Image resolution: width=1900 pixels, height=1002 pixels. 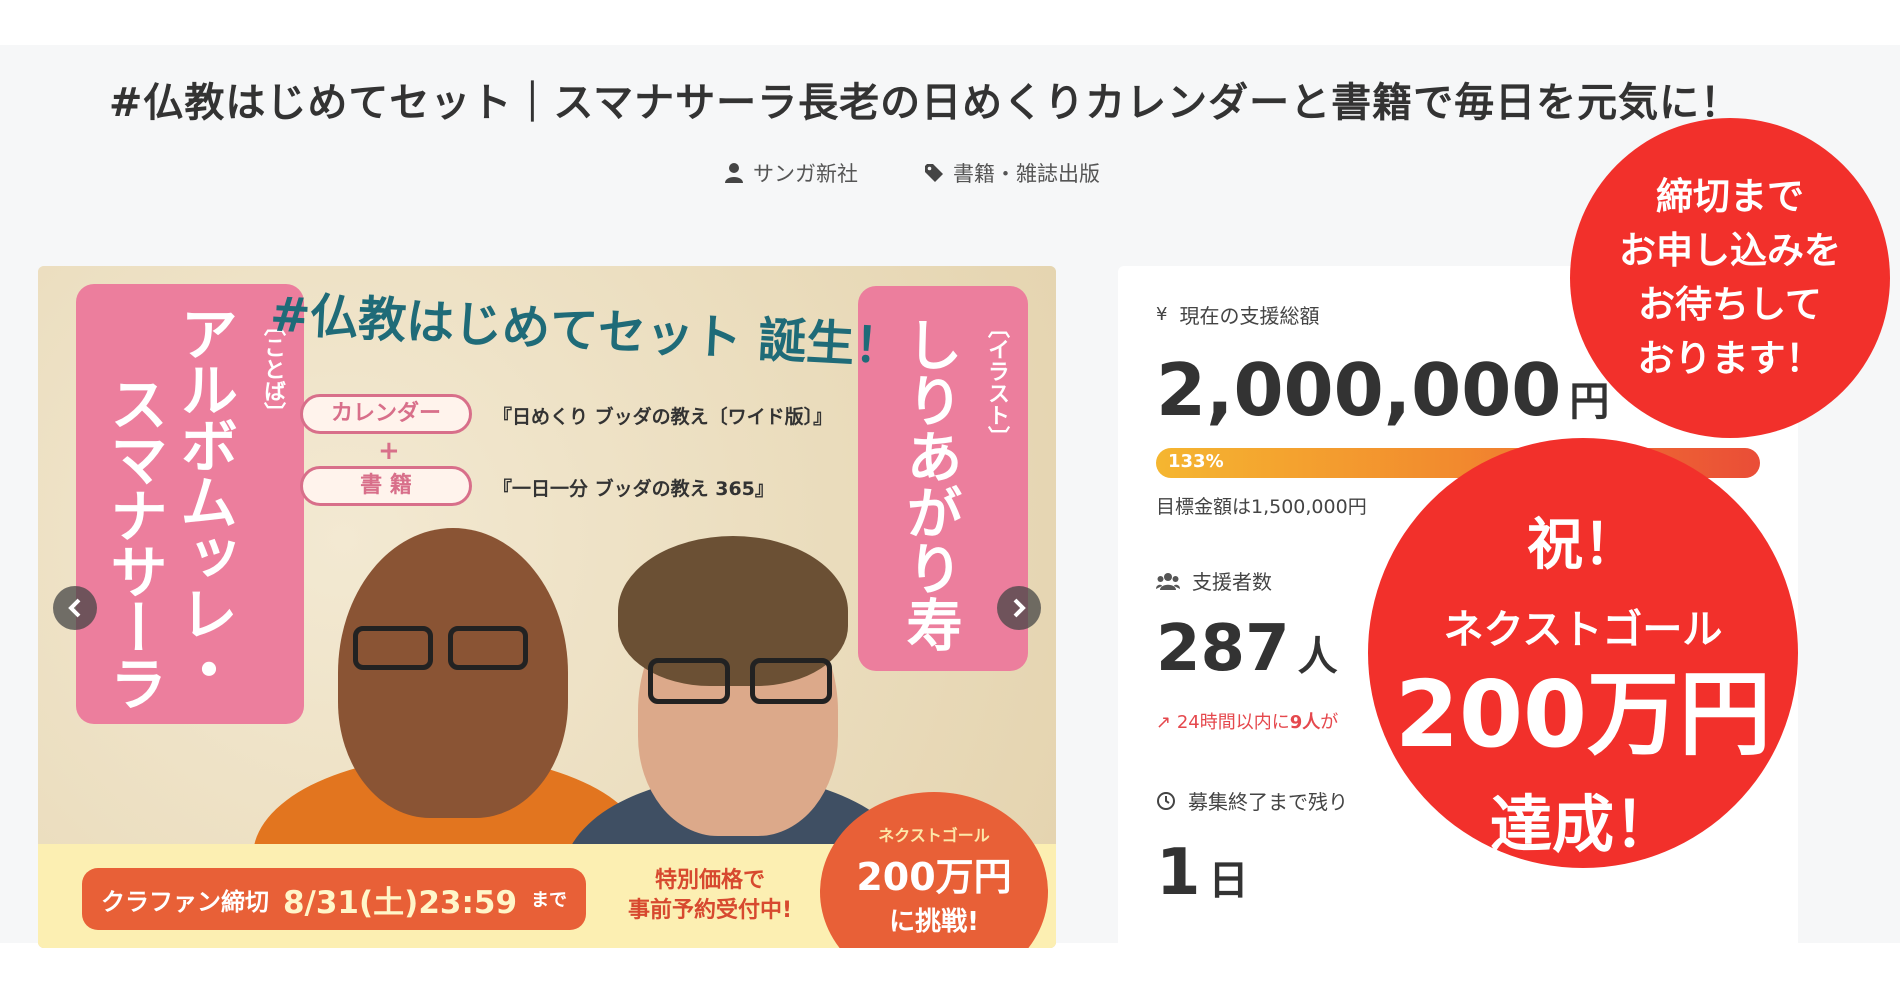 I want to click on users-icon, so click(x=1168, y=581).